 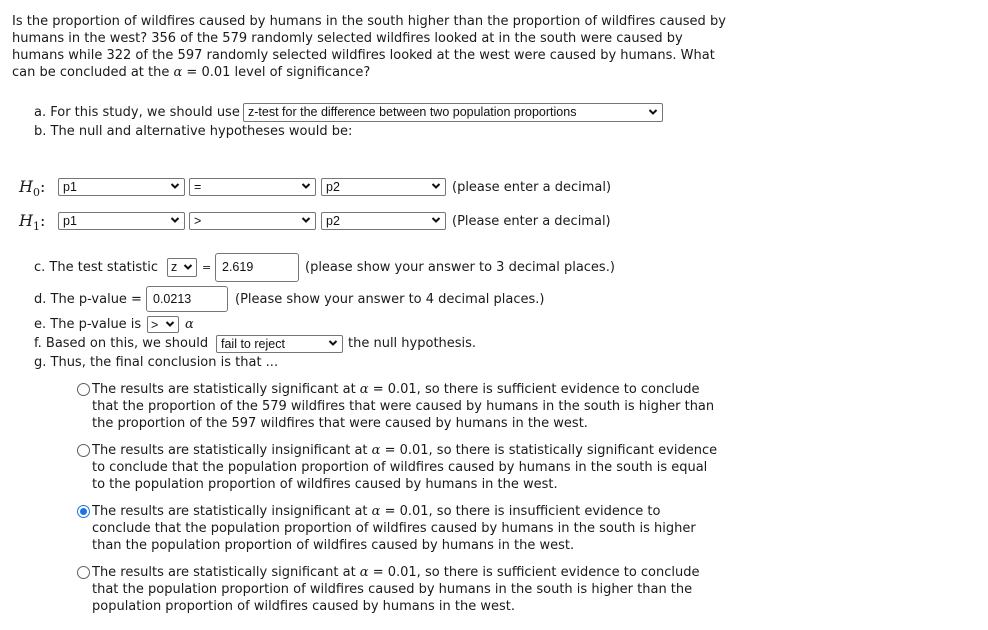 What do you see at coordinates (383, 187) in the screenshot?
I see `h0-right-select: p2` at bounding box center [383, 187].